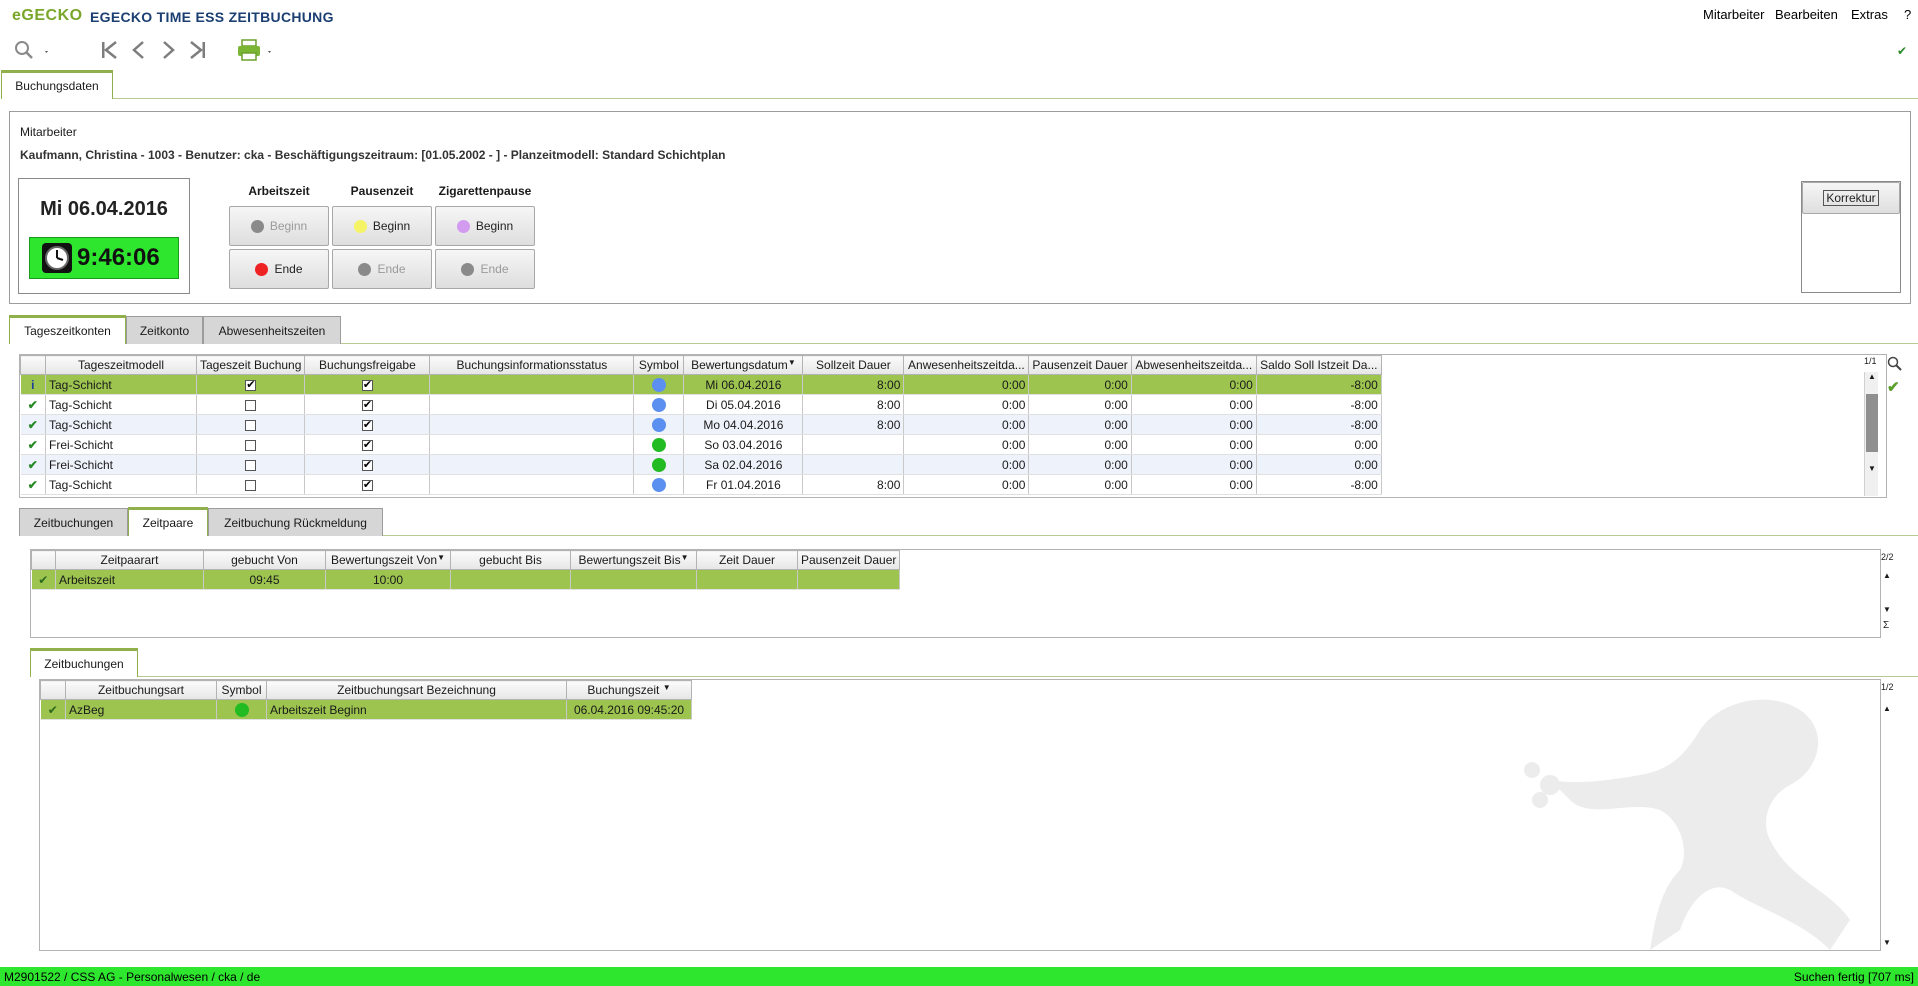 The height and width of the screenshot is (986, 1918). What do you see at coordinates (164, 330) in the screenshot?
I see `tab-zeitkonto: Zeitkonto` at bounding box center [164, 330].